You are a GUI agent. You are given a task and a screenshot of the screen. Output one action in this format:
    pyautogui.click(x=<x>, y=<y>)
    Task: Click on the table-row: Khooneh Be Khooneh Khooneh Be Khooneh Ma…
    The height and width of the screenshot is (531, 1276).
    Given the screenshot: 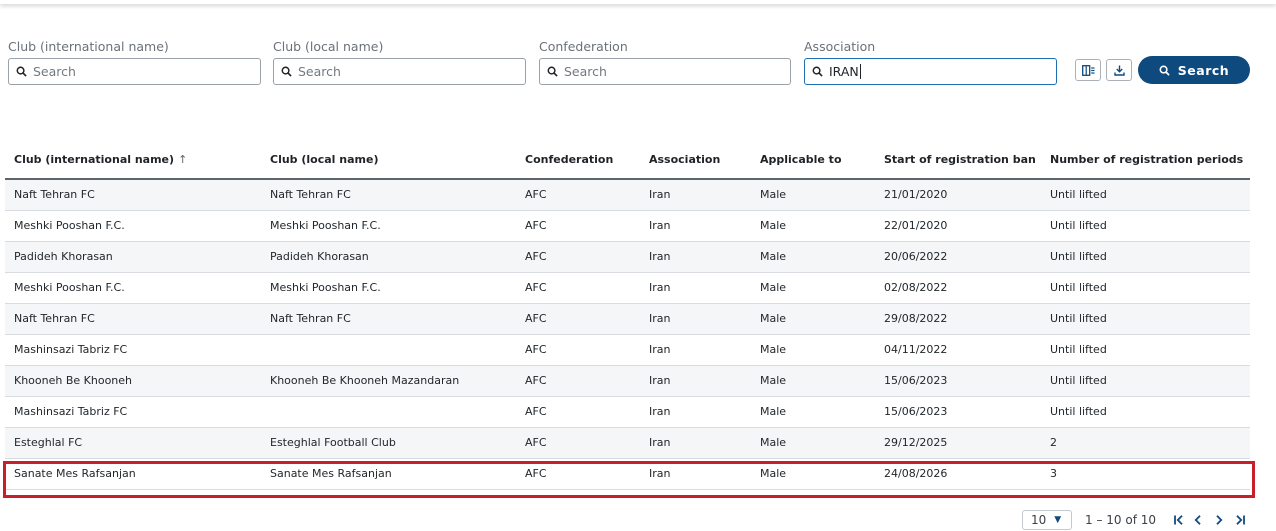 What is the action you would take?
    pyautogui.click(x=627, y=381)
    